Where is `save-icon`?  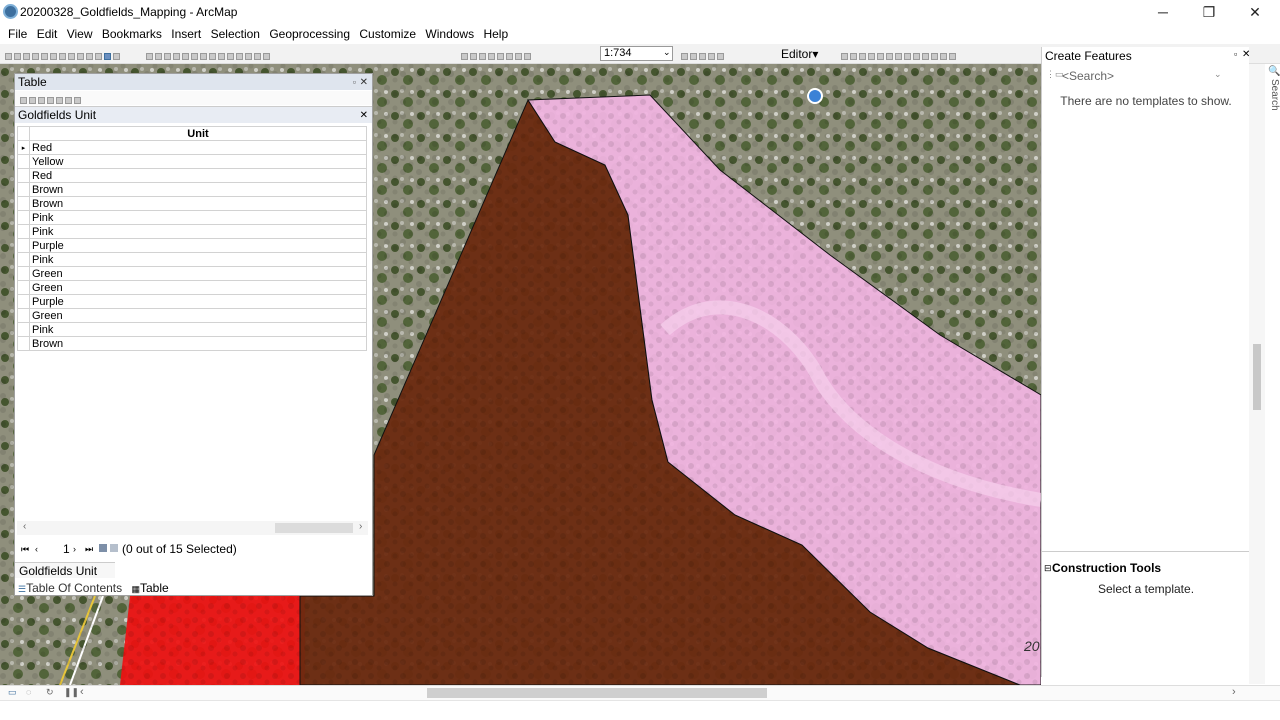
save-icon is located at coordinates (26, 57).